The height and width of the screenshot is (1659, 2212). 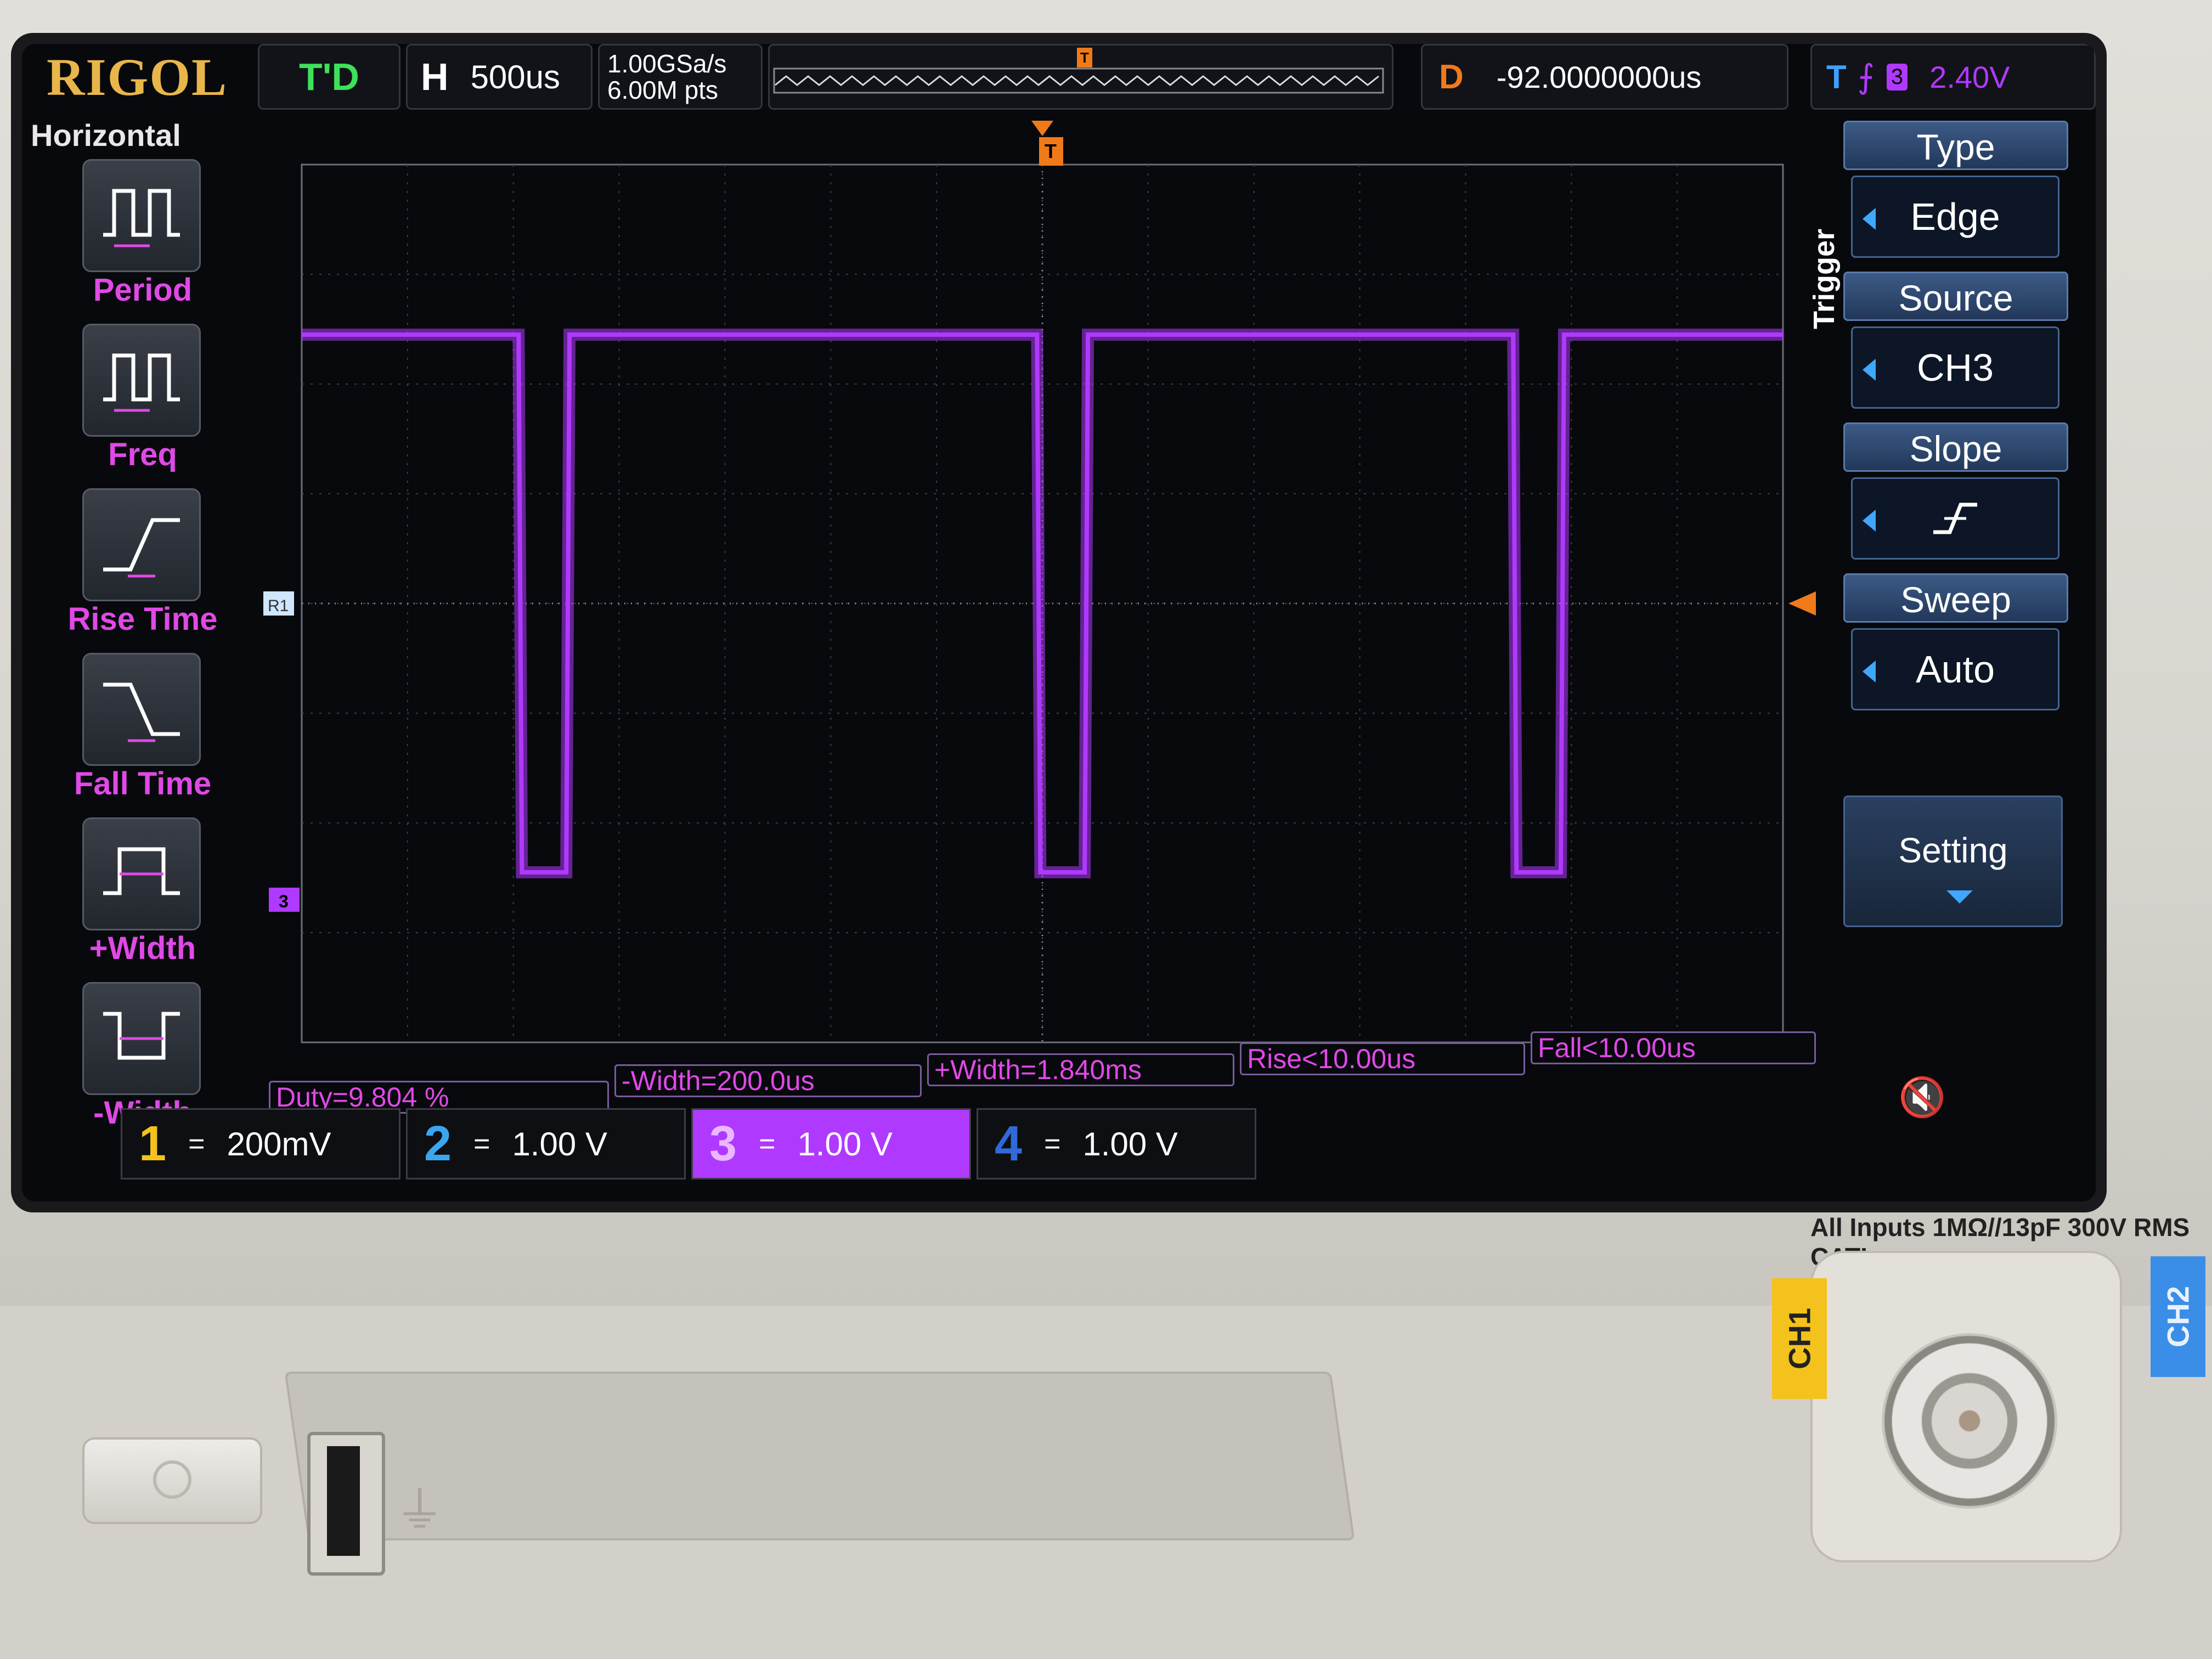 I want to click on power-icon, so click(x=172, y=1479).